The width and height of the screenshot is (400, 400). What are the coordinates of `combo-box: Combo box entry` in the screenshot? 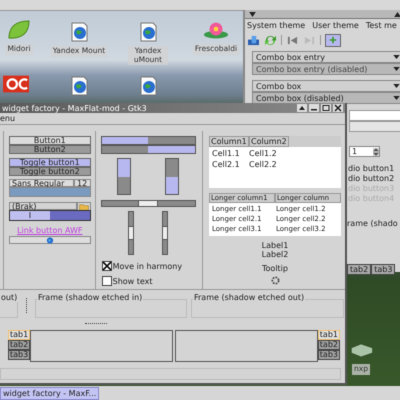 It's located at (326, 57).